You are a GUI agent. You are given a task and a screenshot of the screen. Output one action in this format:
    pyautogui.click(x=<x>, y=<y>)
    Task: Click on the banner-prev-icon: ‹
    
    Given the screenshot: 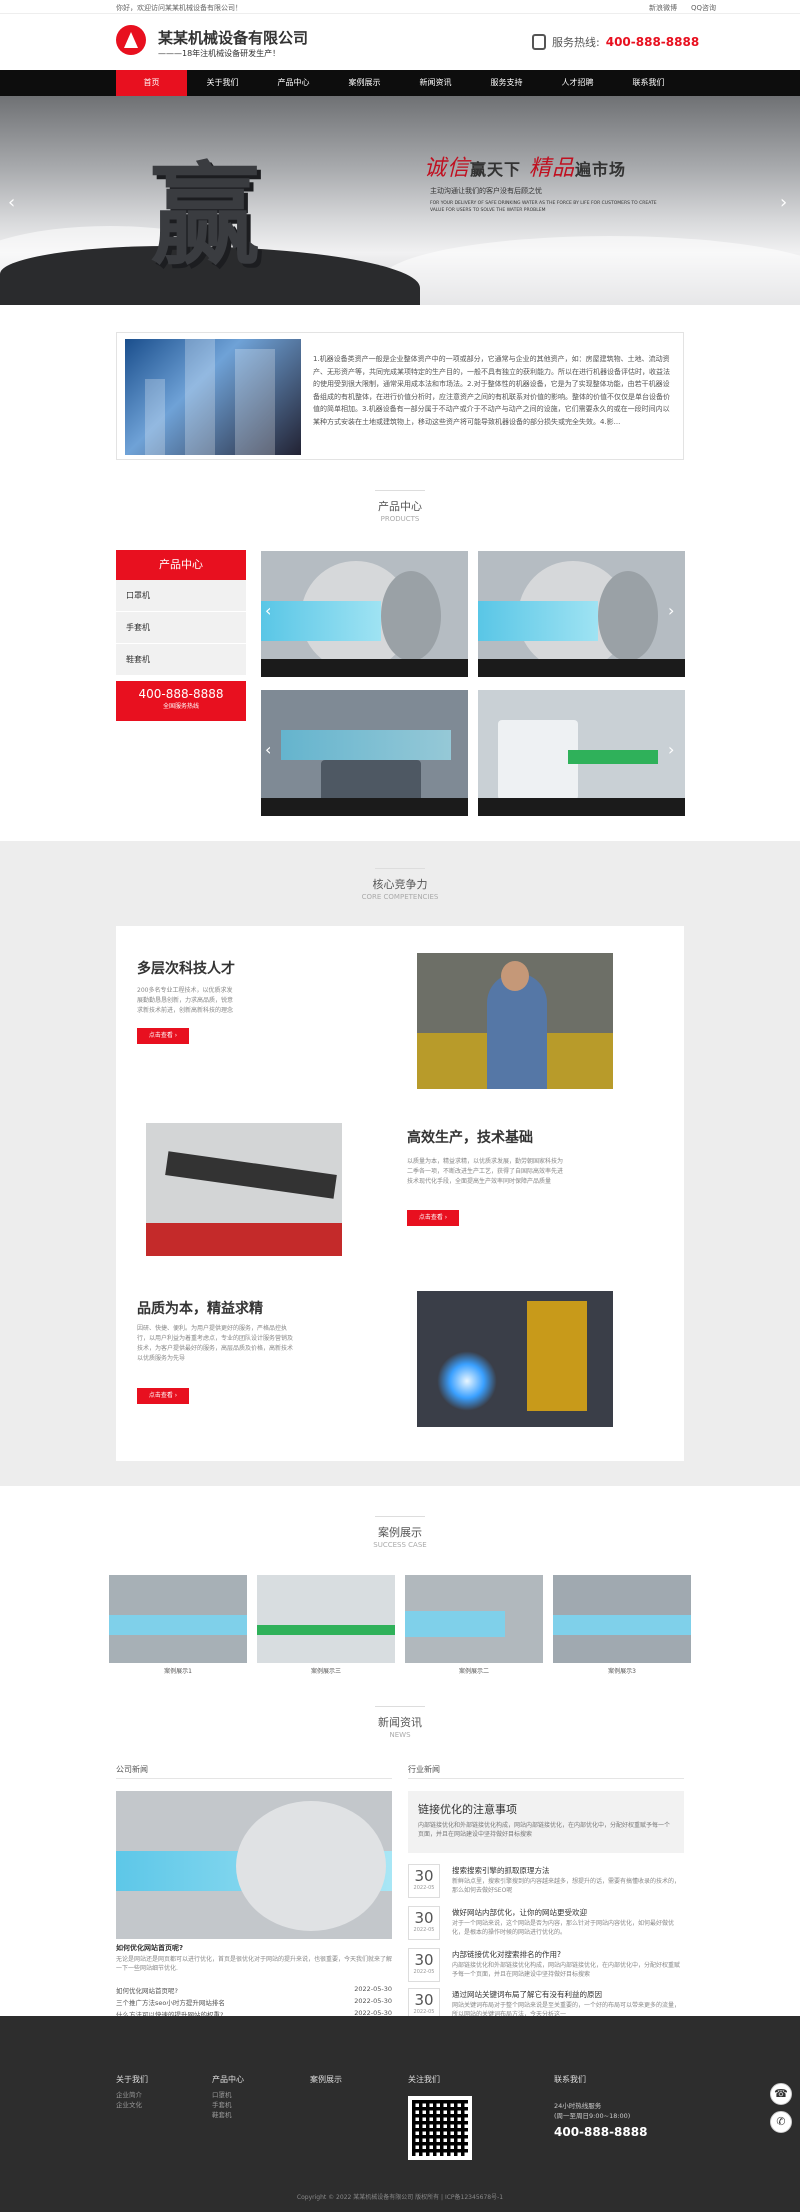 What is the action you would take?
    pyautogui.click(x=11, y=202)
    